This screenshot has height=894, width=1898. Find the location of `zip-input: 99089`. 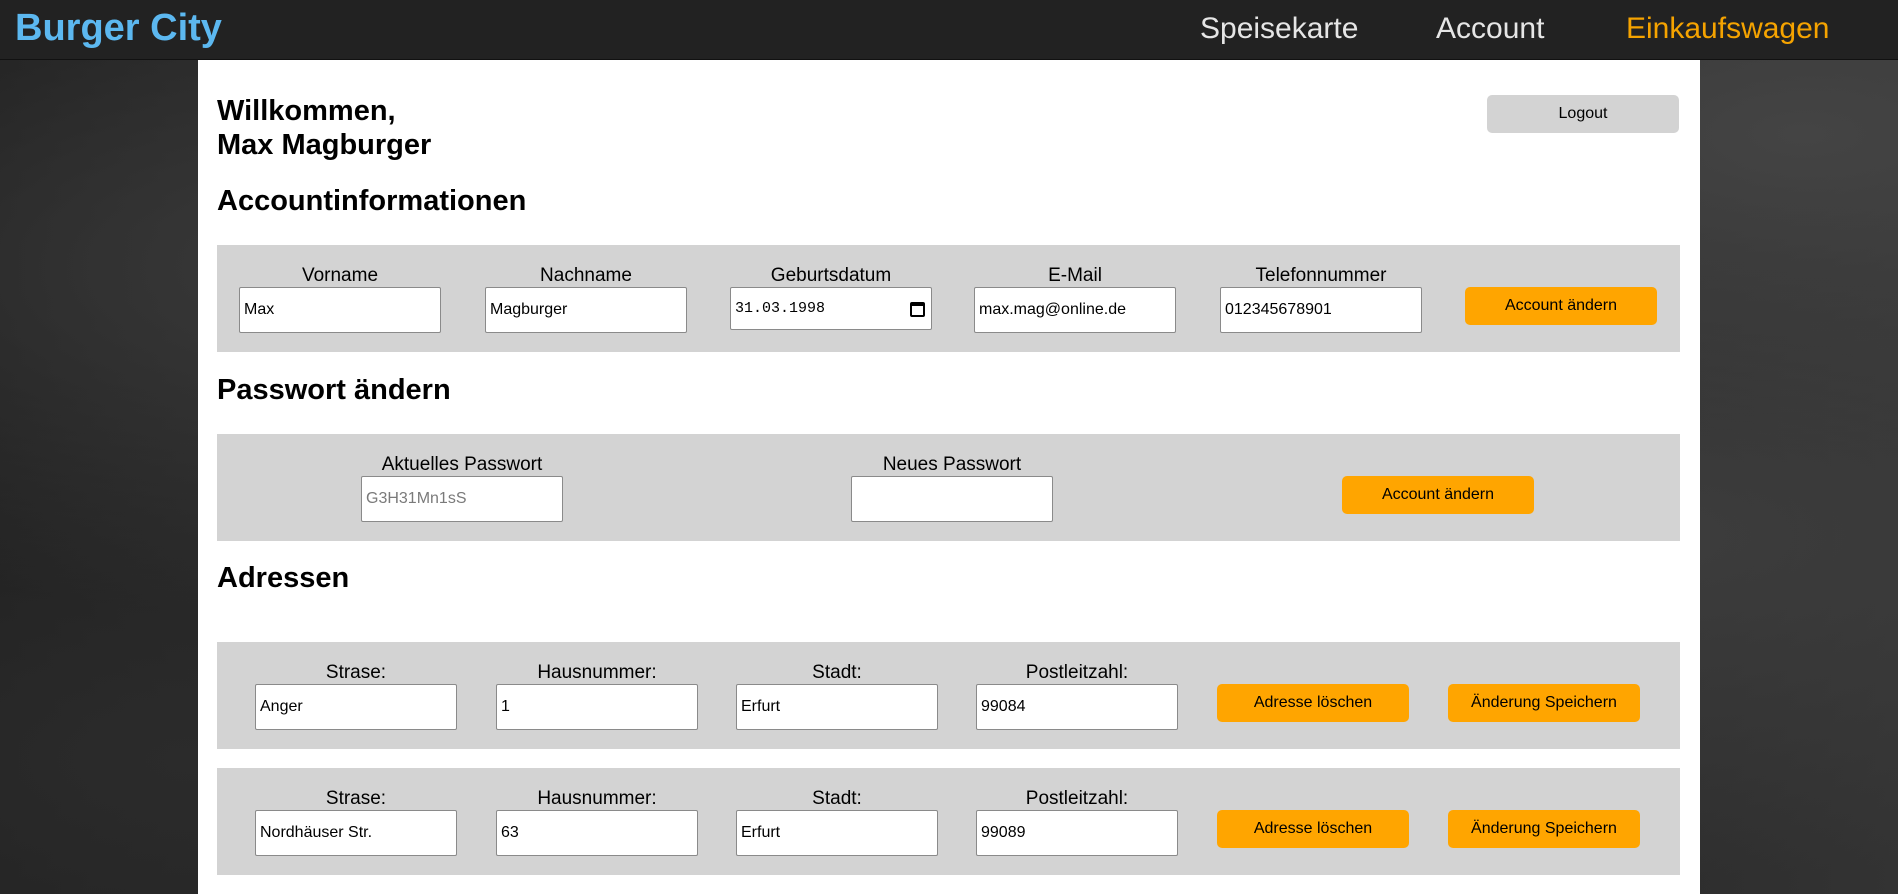

zip-input: 99089 is located at coordinates (1077, 833).